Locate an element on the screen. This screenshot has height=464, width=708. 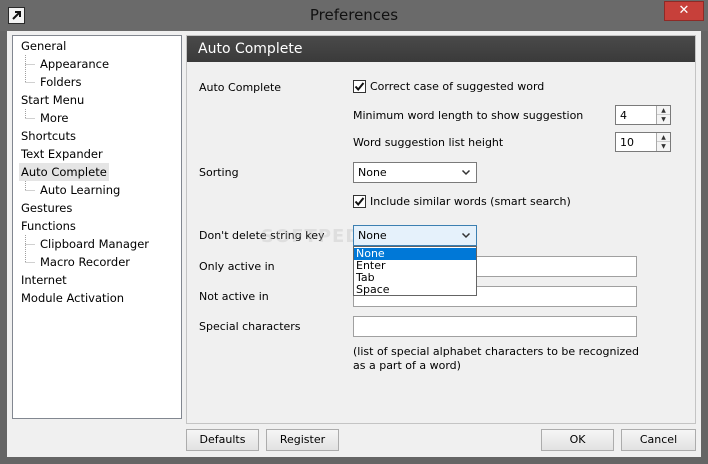
title-bar: Preferences ✕ is located at coordinates (354, 15).